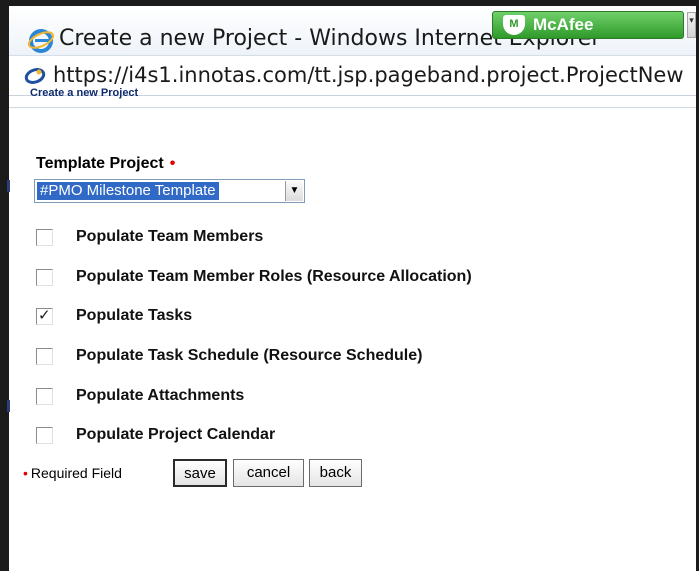  What do you see at coordinates (691, 25) in the screenshot?
I see `mcafee-dropdown-arrow-icon: ▾` at bounding box center [691, 25].